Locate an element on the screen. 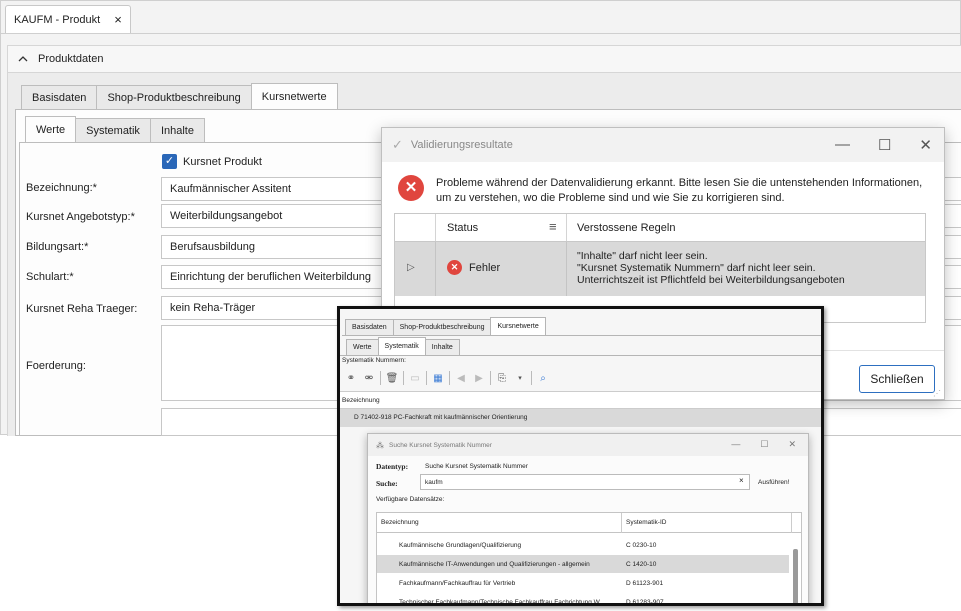  app-icon: ⁂ is located at coordinates (380, 445).